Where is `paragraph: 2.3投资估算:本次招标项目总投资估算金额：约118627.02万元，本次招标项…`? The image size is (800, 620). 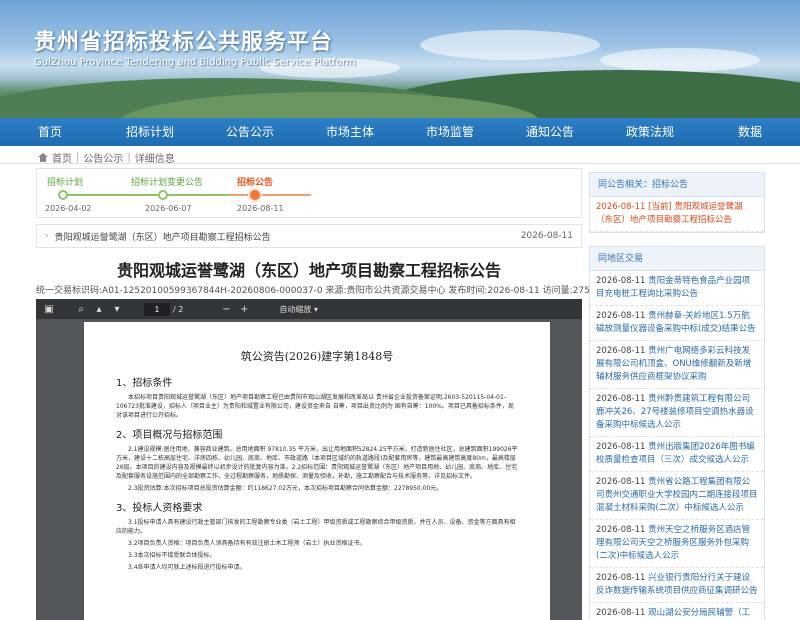 paragraph: 2.3投资估算:本次招标项目总投资估算金额：约118627.02万元，本次招标项… is located at coordinates (285, 488).